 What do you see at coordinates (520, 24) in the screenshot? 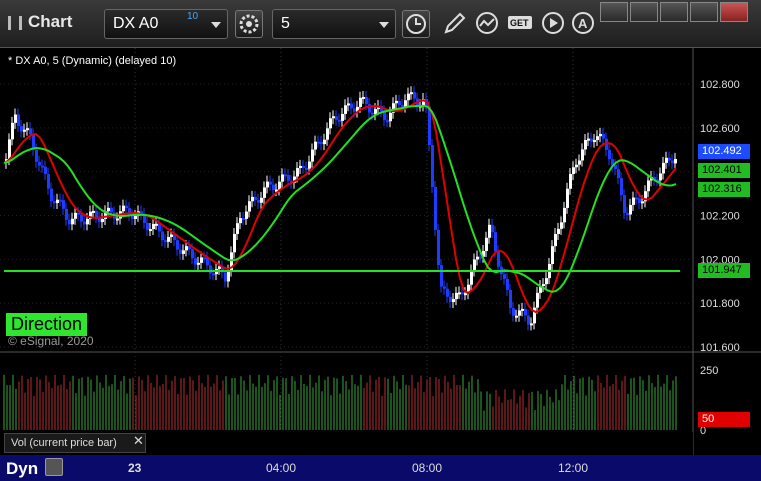
I see `get-icon: GET` at bounding box center [520, 24].